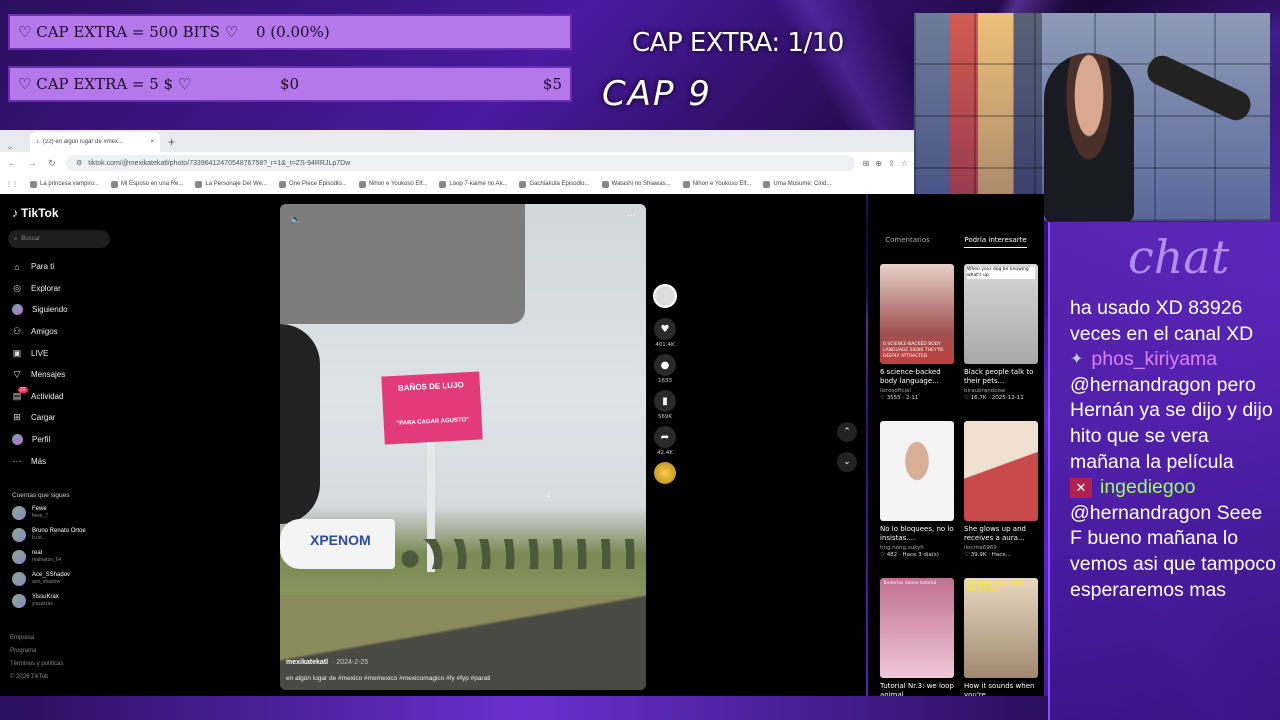 Image resolution: width=1280 pixels, height=720 pixels. I want to click on footer-link: Programa, so click(36, 651).